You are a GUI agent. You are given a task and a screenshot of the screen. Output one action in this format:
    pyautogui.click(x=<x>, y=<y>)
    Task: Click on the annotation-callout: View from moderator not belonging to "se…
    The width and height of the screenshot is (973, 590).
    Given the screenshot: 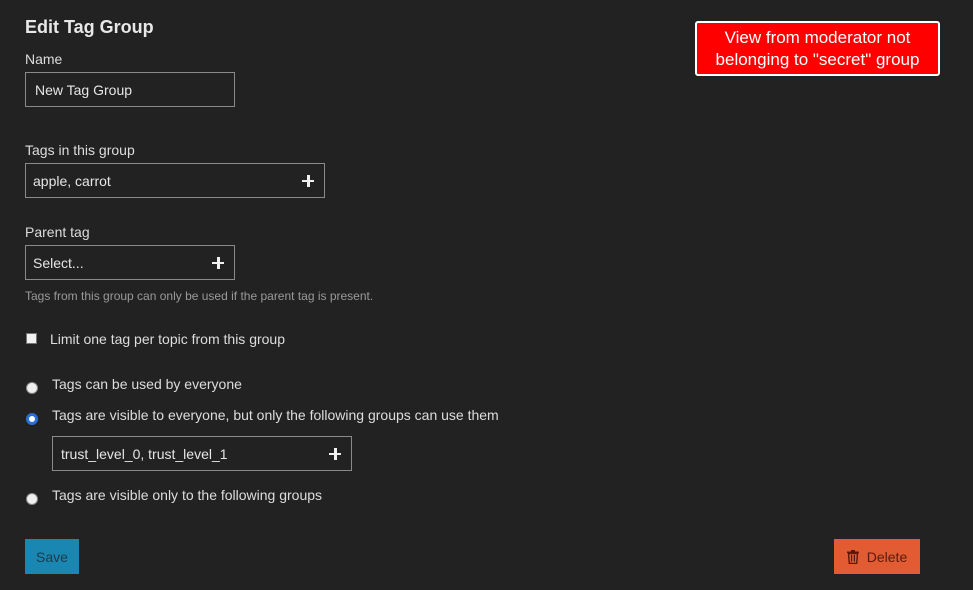 What is the action you would take?
    pyautogui.click(x=817, y=48)
    